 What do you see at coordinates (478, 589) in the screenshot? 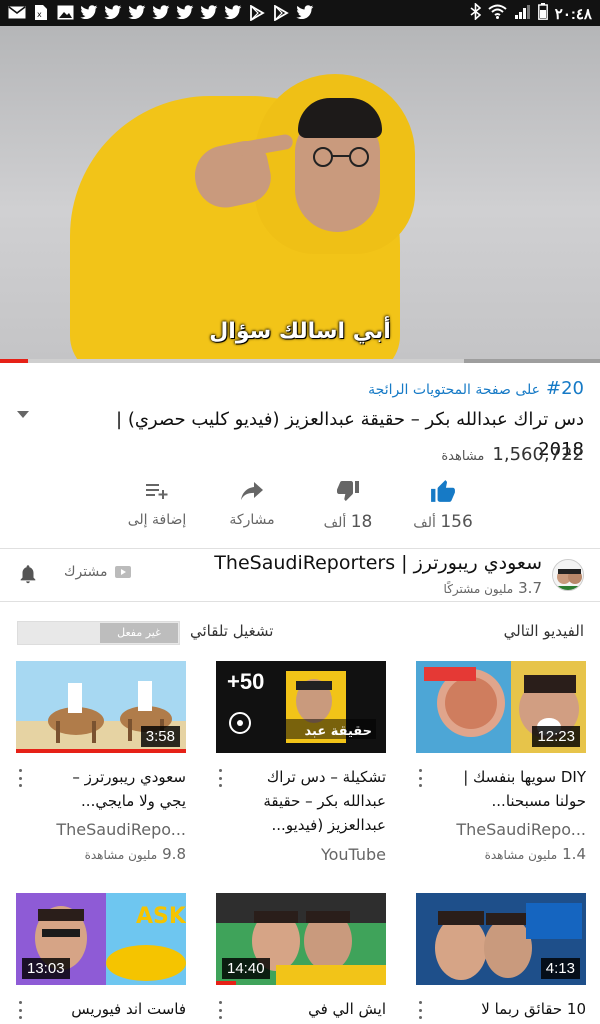
I see `subscriber-label: مليون مشتركًا` at bounding box center [478, 589].